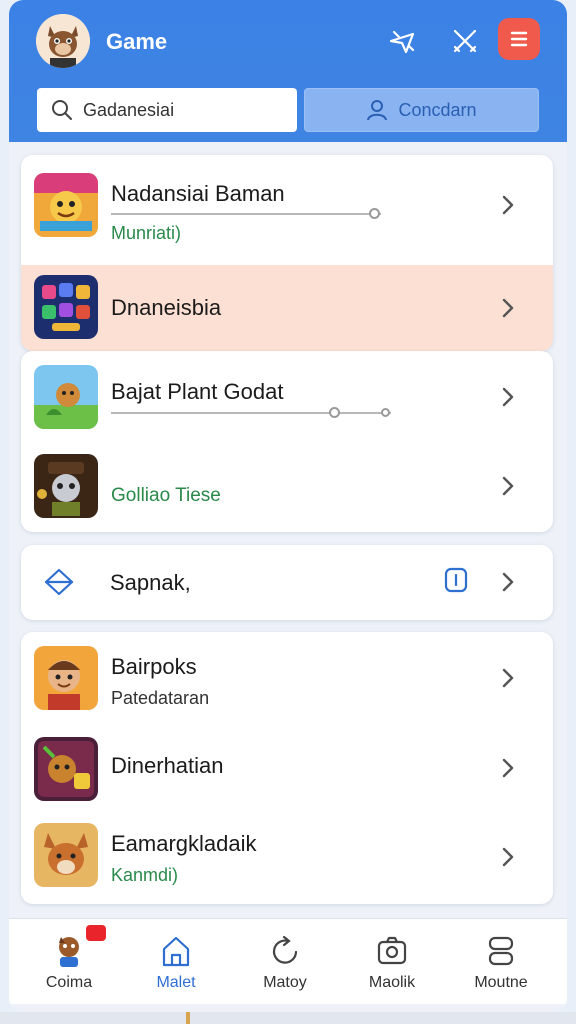  I want to click on game-title: Bajat Plant Godat, so click(197, 391).